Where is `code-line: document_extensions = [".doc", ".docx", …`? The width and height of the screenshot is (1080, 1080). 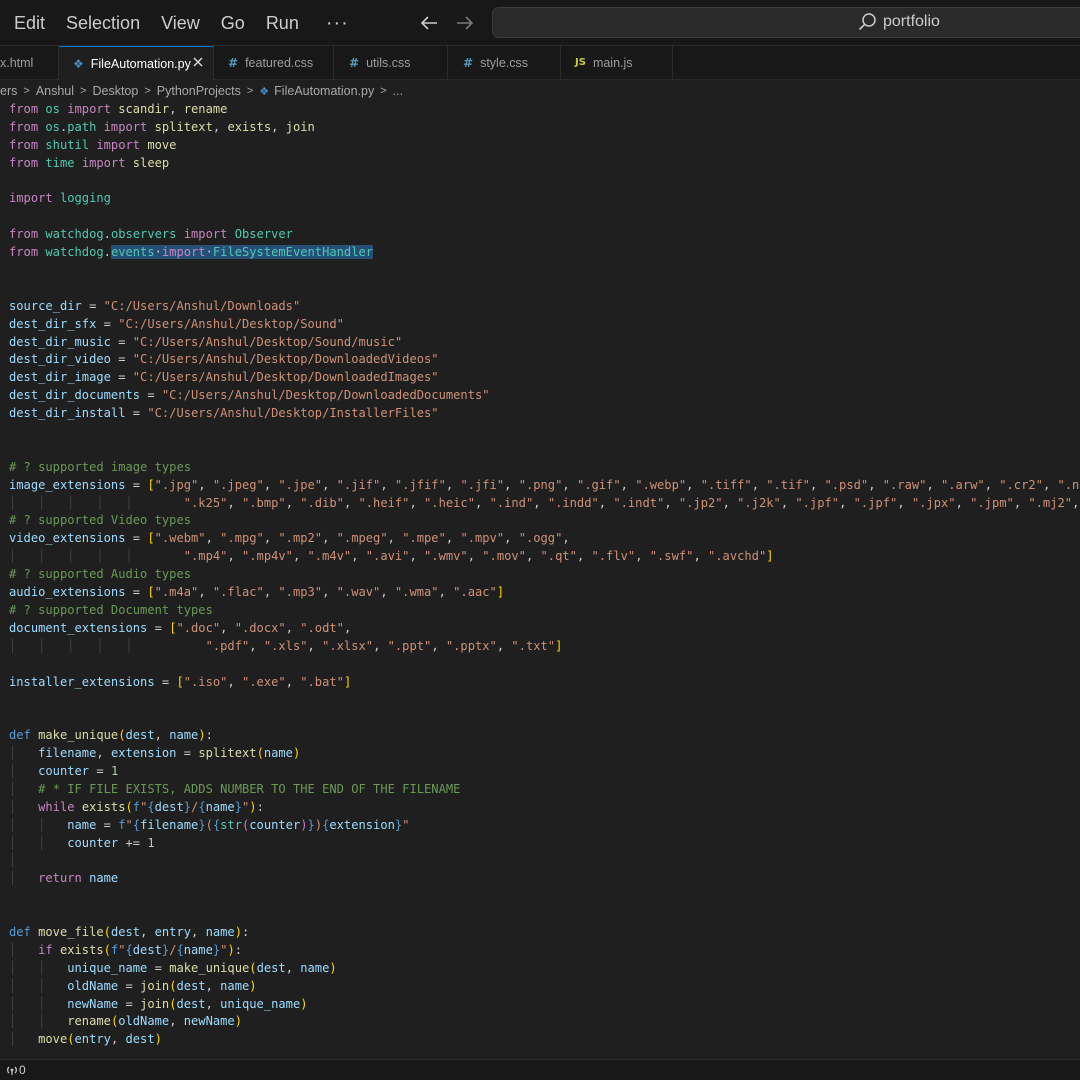
code-line: document_extensions = [".doc", ".docx", … is located at coordinates (544, 629).